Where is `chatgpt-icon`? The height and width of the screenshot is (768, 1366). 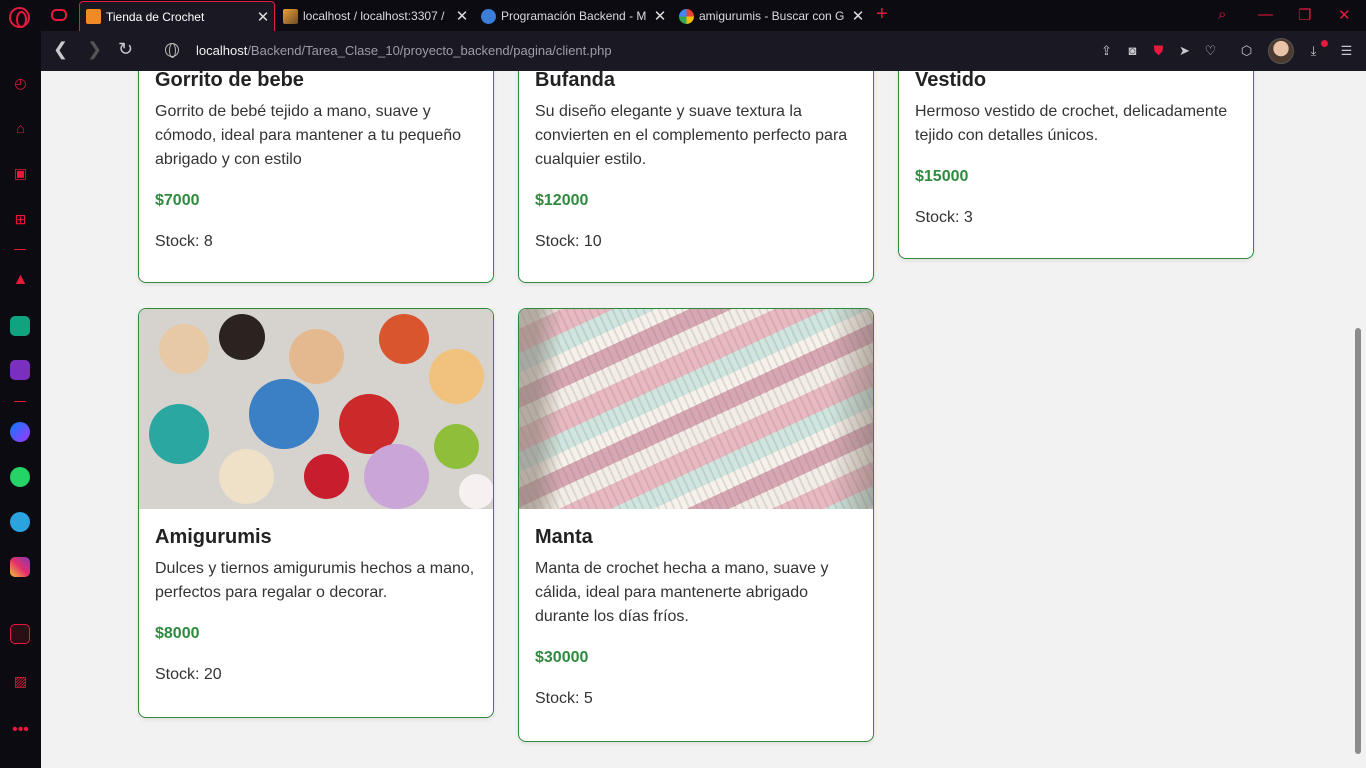
chatgpt-icon is located at coordinates (20, 326).